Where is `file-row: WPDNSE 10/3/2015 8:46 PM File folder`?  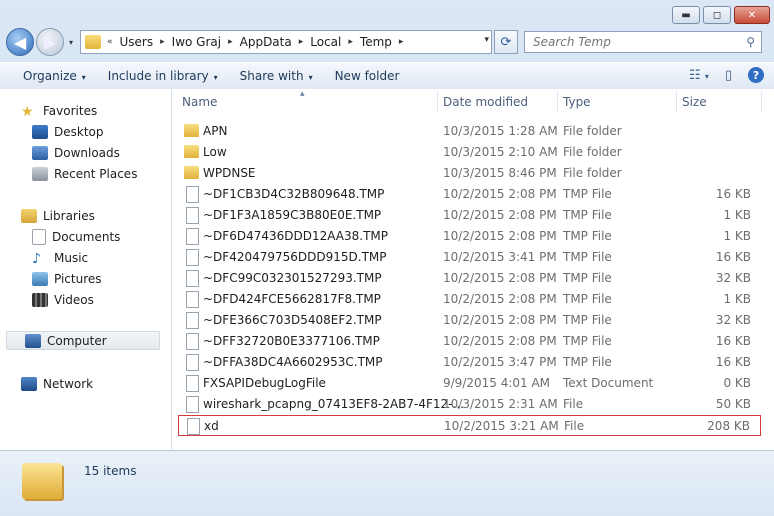
file-row: WPDNSE 10/3/2015 8:46 PM File folder is located at coordinates (469, 173).